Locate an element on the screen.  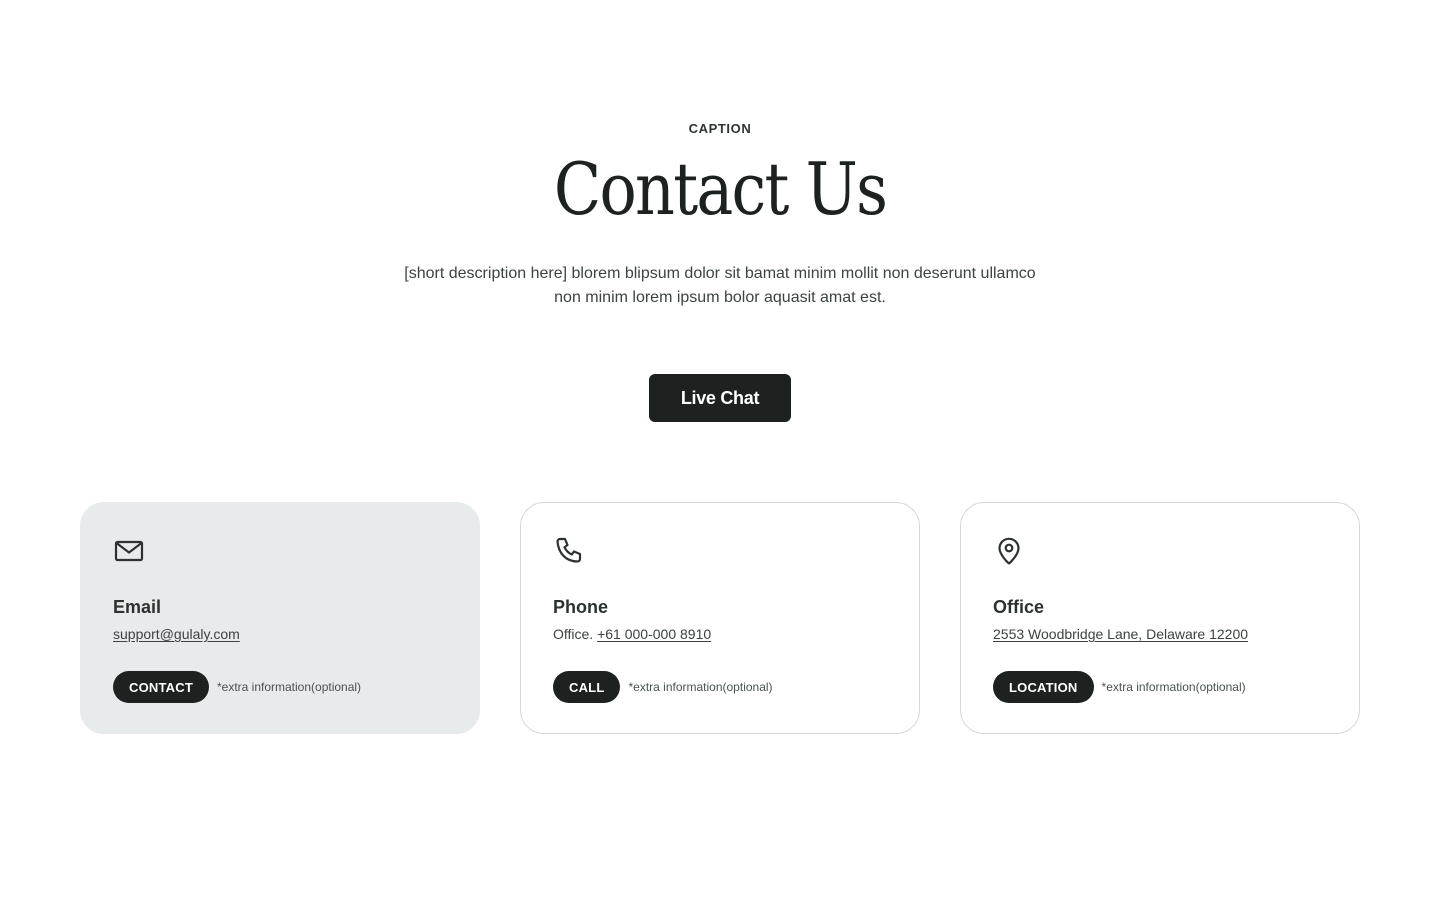
email-footer: CONTACT *extra information(optional) is located at coordinates (237, 687).